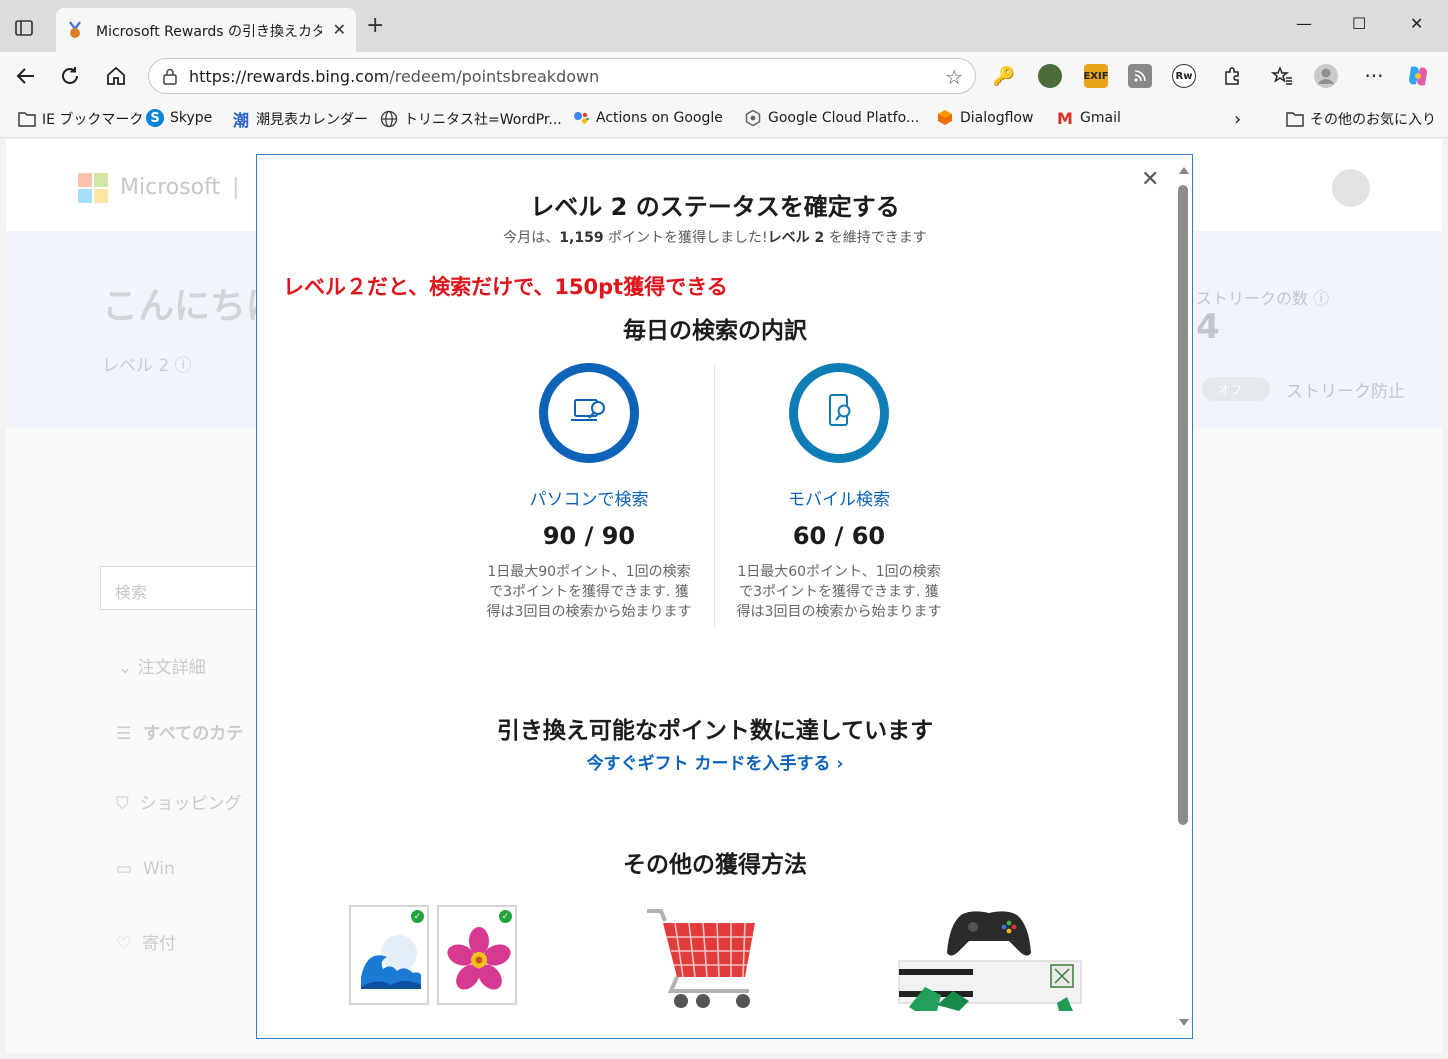  Describe the element at coordinates (1304, 23) in the screenshot. I see `minimize-button: —` at that location.